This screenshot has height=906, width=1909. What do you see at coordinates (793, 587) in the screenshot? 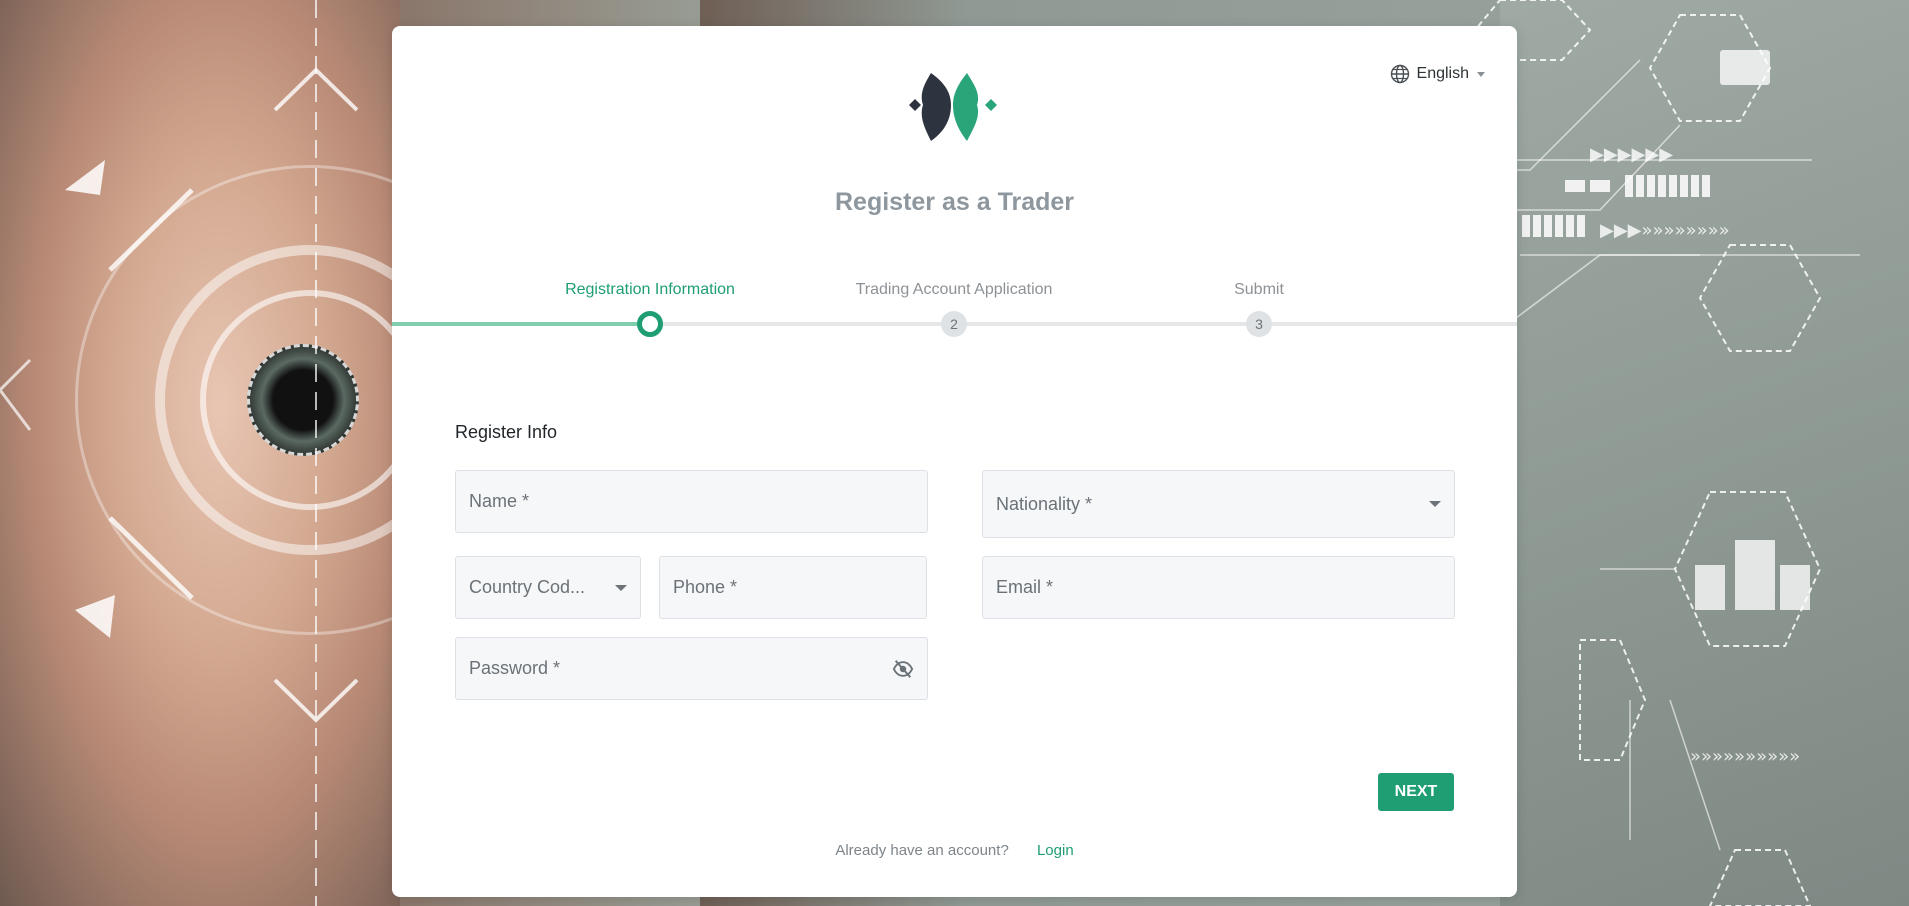
I see `phone-field: Phone *` at bounding box center [793, 587].